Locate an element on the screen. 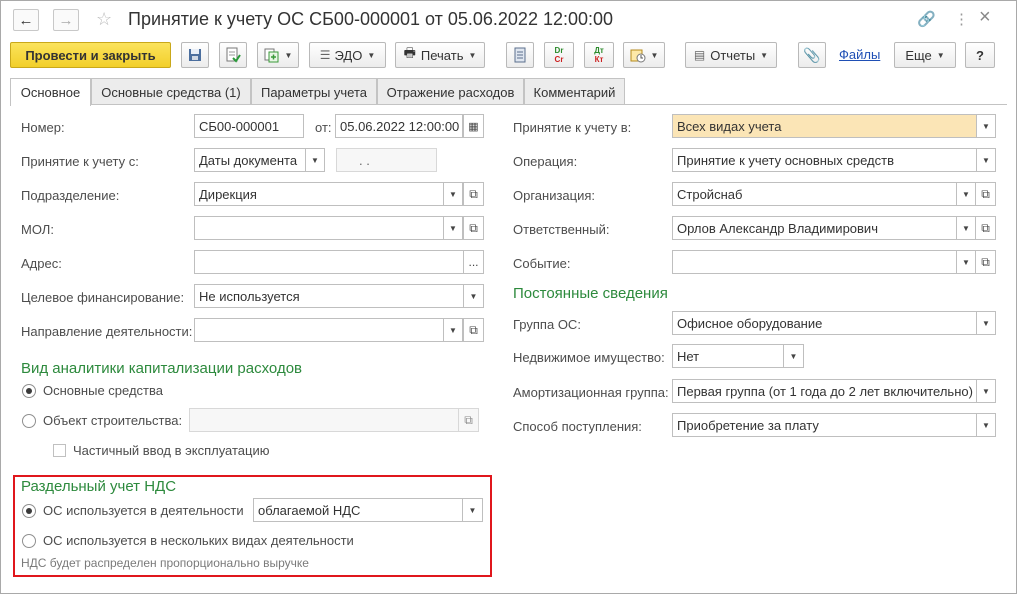 This screenshot has height=594, width=1017. printer-icon: 🖶 is located at coordinates (409, 52).